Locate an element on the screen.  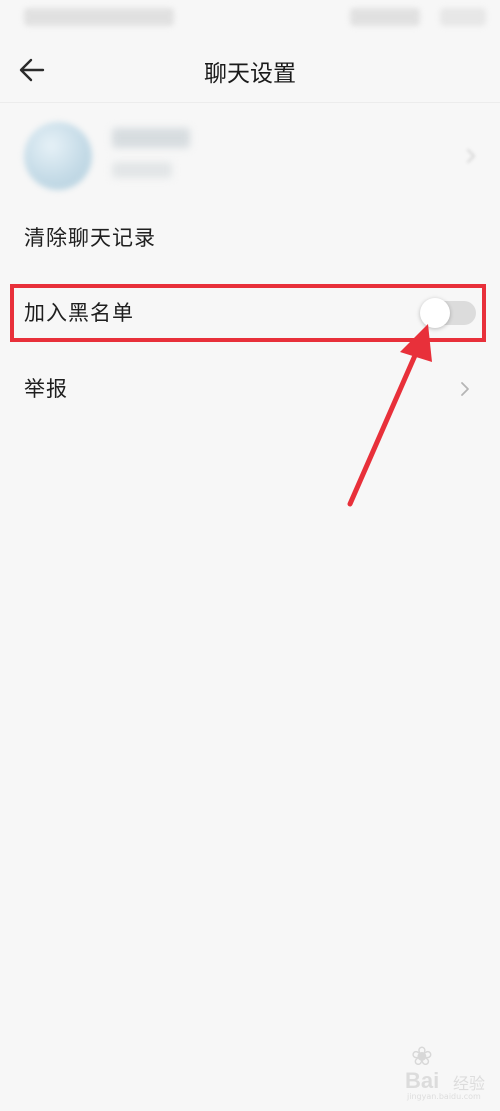
page-title: 聊天设置 is located at coordinates (250, 74).